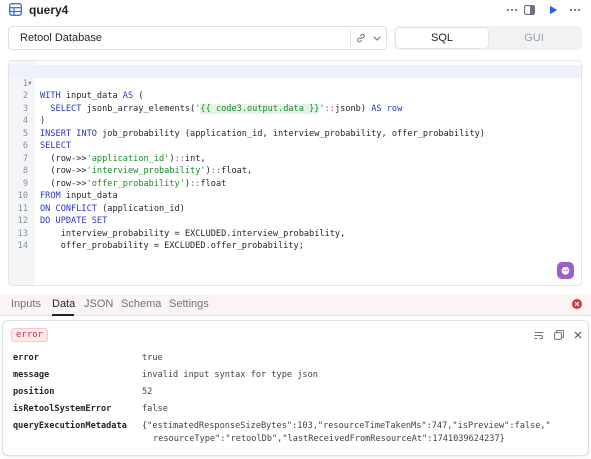 This screenshot has width=591, height=459. I want to click on code-line: 8 (row->>'offer_probability')::float, so click(124, 177).